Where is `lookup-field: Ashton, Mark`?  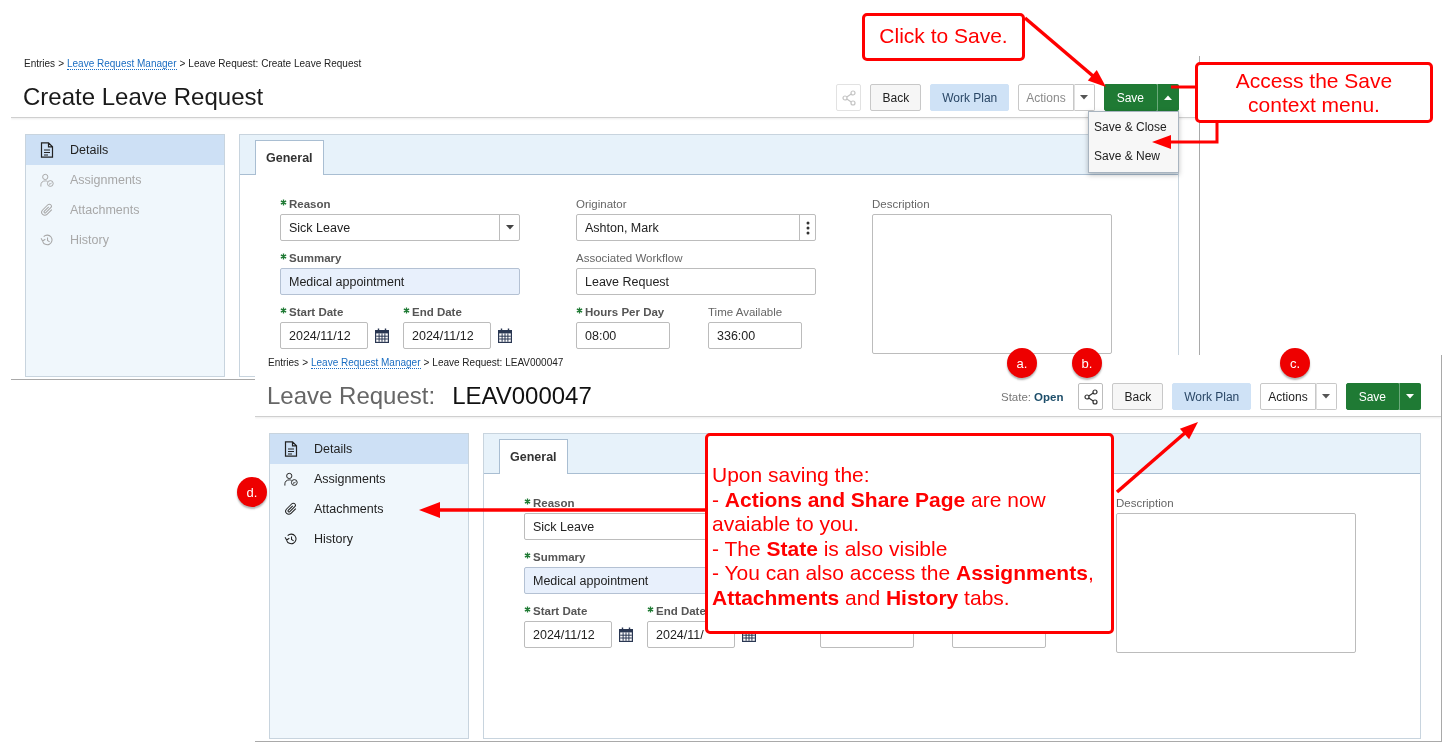
lookup-field: Ashton, Mark is located at coordinates (696, 227).